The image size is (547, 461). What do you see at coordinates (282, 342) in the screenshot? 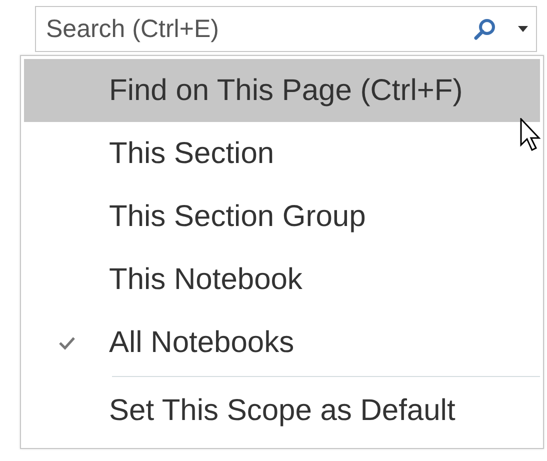
I see `menu-item: All Notebooks` at bounding box center [282, 342].